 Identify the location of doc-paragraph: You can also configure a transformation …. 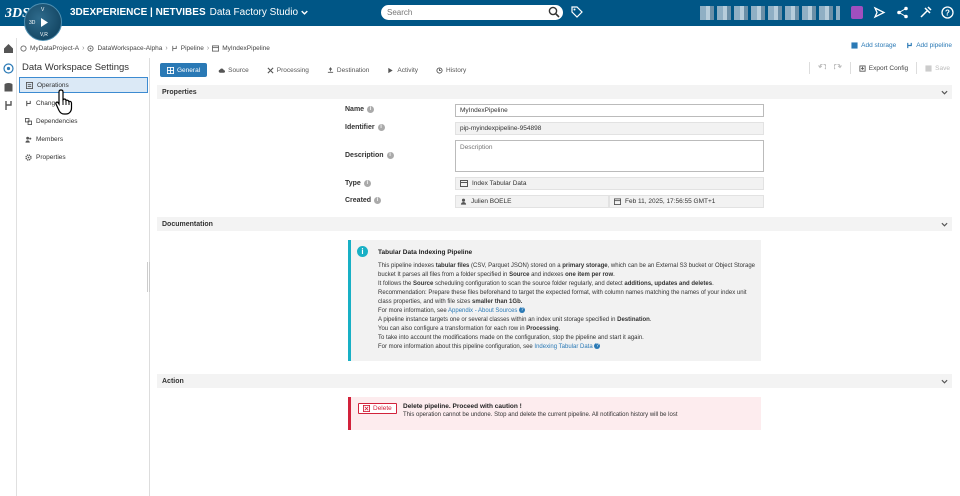
(469, 329).